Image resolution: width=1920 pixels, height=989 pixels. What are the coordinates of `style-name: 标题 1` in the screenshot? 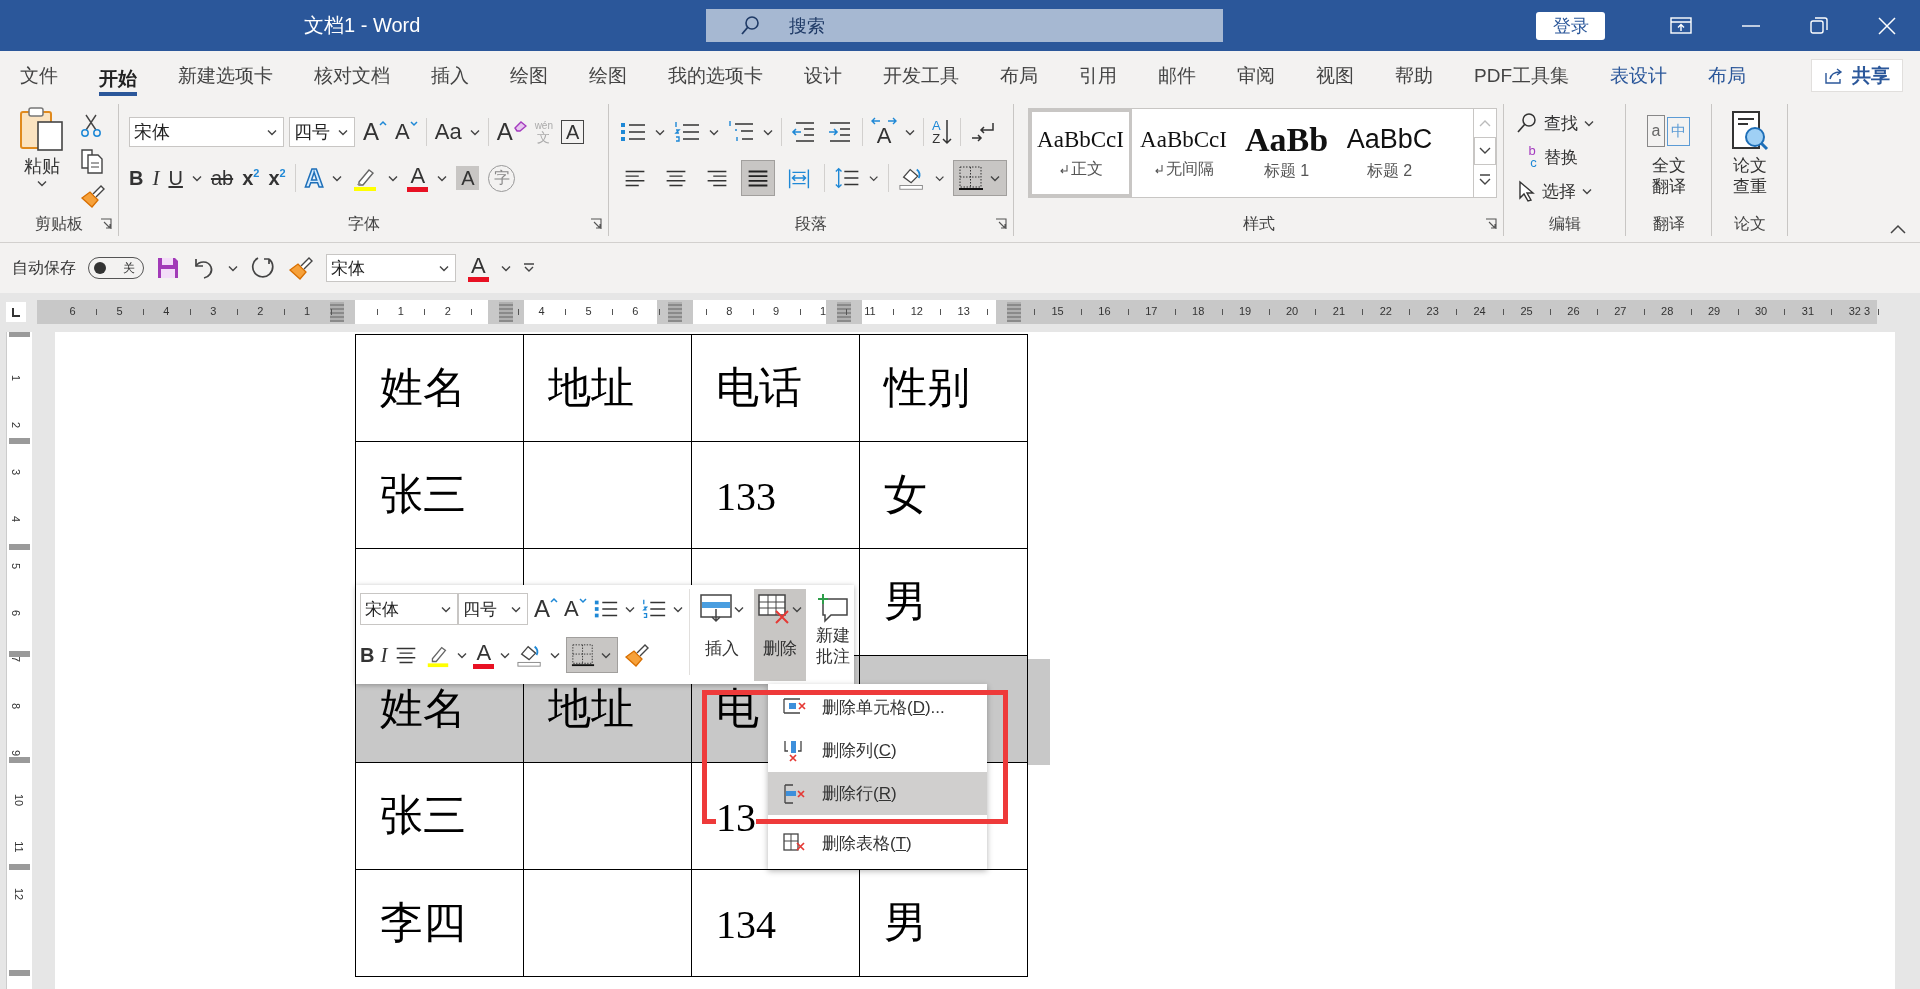 It's located at (1286, 170).